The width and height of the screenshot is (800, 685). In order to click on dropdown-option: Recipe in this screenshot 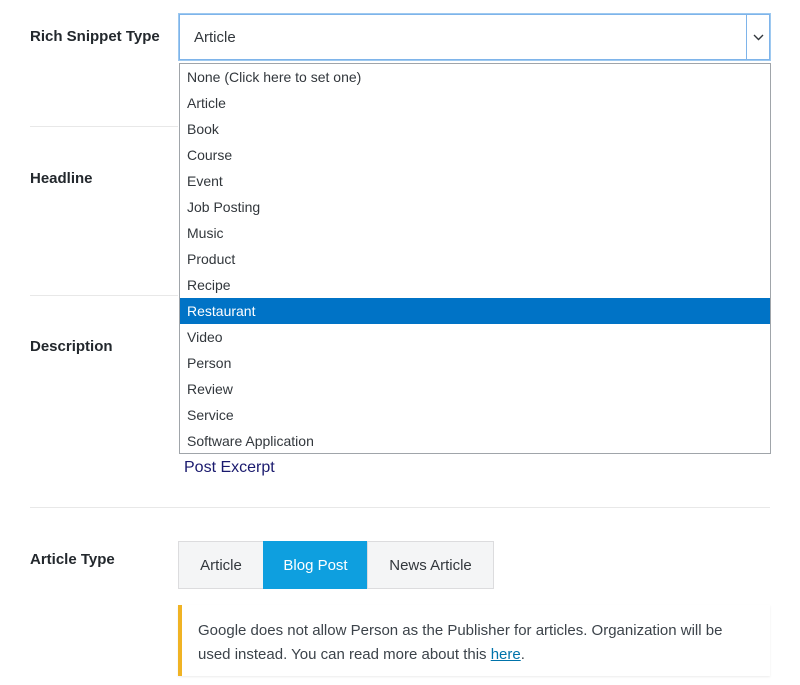, I will do `click(475, 285)`.